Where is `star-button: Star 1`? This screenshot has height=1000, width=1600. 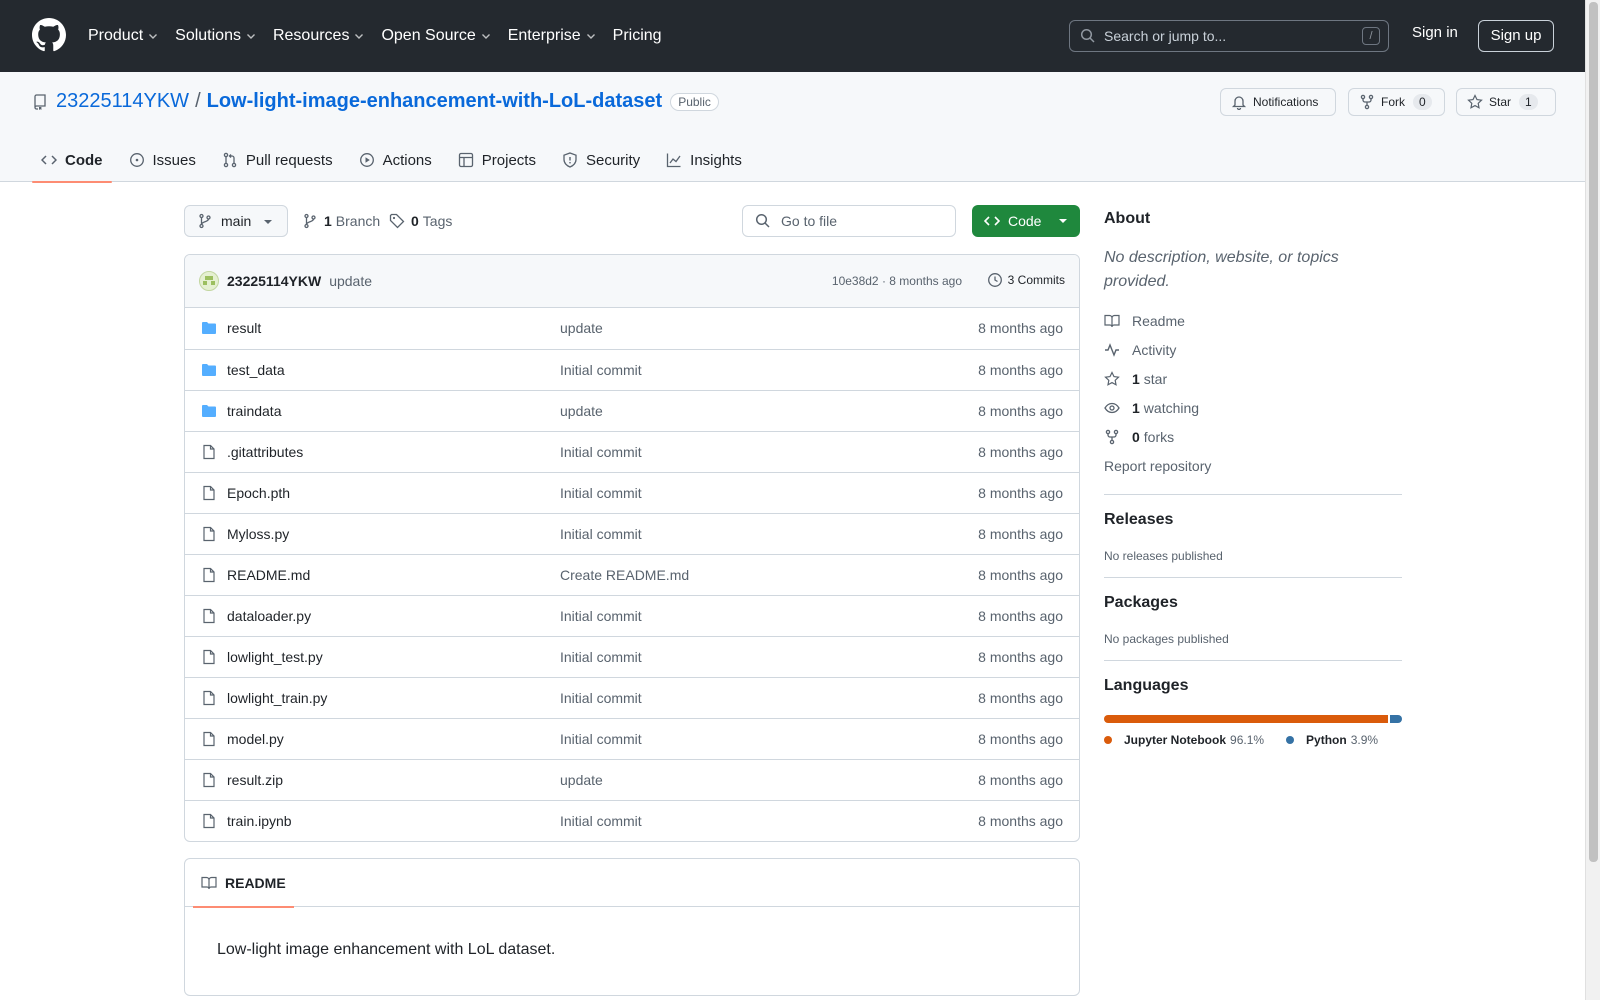
star-button: Star 1 is located at coordinates (1506, 102).